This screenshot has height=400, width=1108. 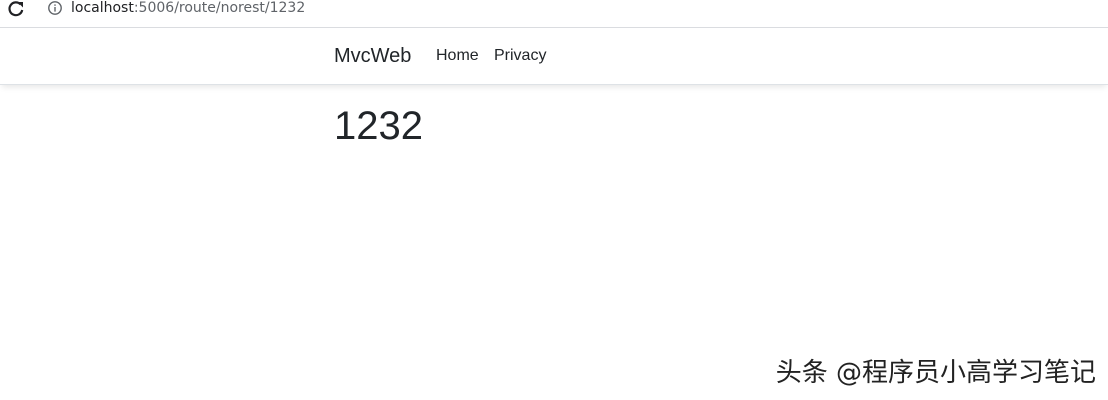 What do you see at coordinates (378, 126) in the screenshot?
I see `page-heading: 1232` at bounding box center [378, 126].